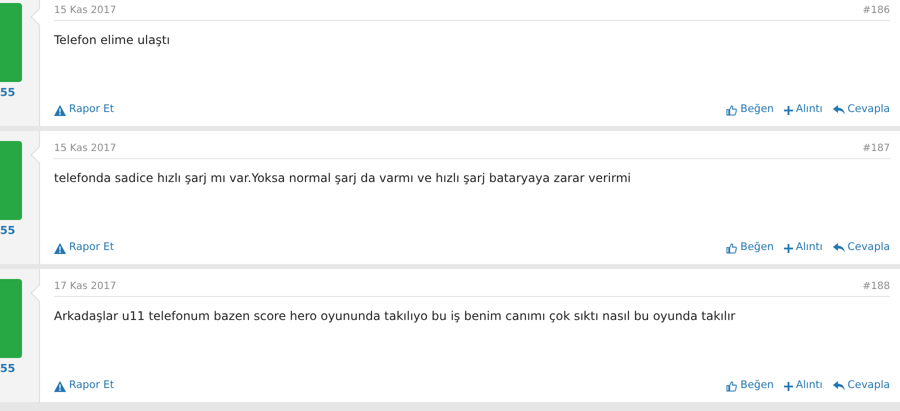  What do you see at coordinates (112, 40) in the screenshot?
I see `post-message: Telefon elime ulaştı` at bounding box center [112, 40].